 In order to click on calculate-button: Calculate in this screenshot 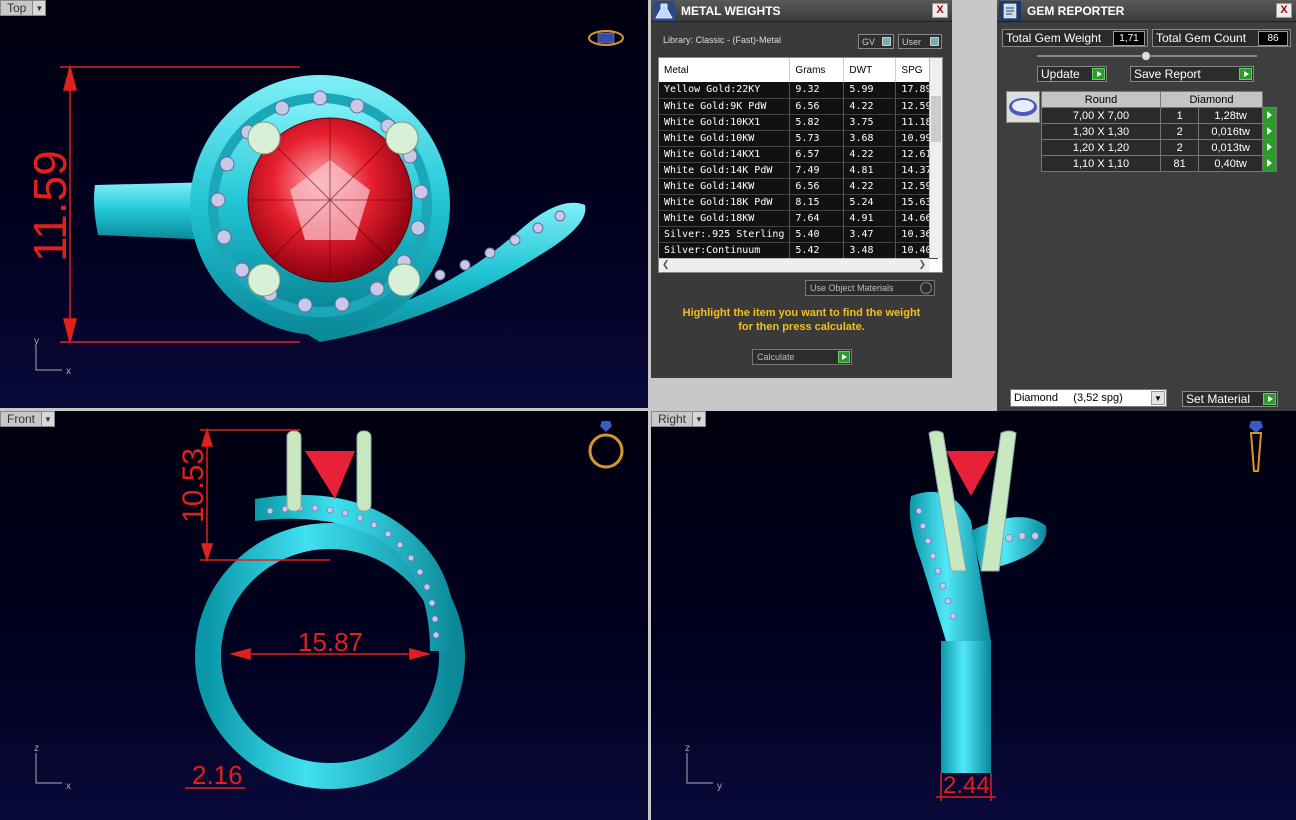, I will do `click(802, 357)`.